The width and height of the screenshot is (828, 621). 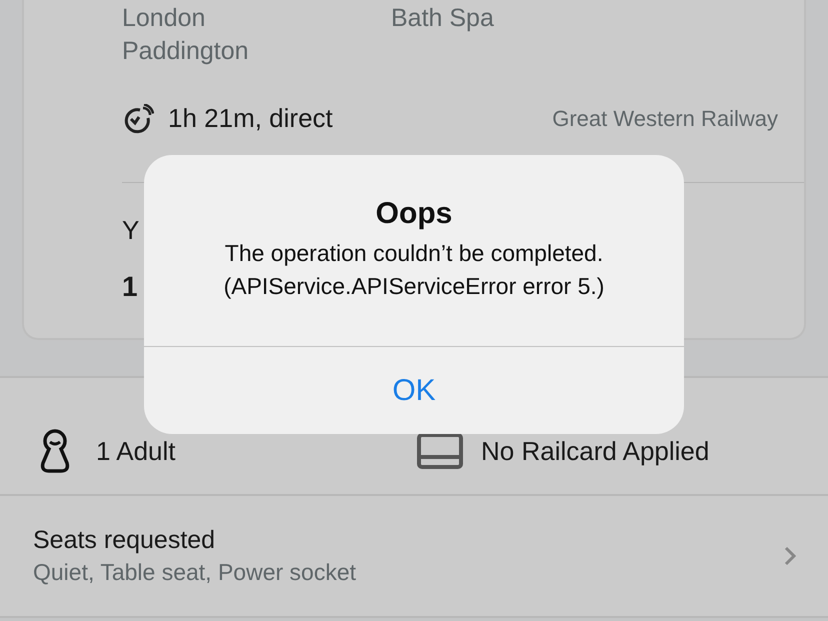 What do you see at coordinates (186, 35) in the screenshot?
I see `origin-station: London Paddington` at bounding box center [186, 35].